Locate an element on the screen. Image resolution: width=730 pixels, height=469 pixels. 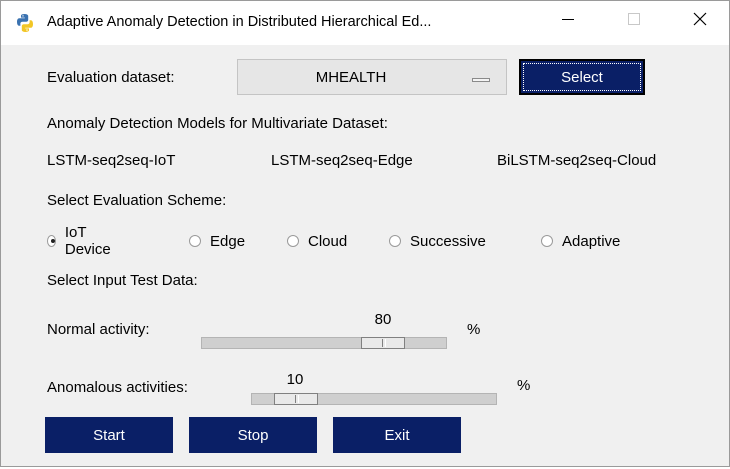
start-button-label: Start is located at coordinates (109, 435).